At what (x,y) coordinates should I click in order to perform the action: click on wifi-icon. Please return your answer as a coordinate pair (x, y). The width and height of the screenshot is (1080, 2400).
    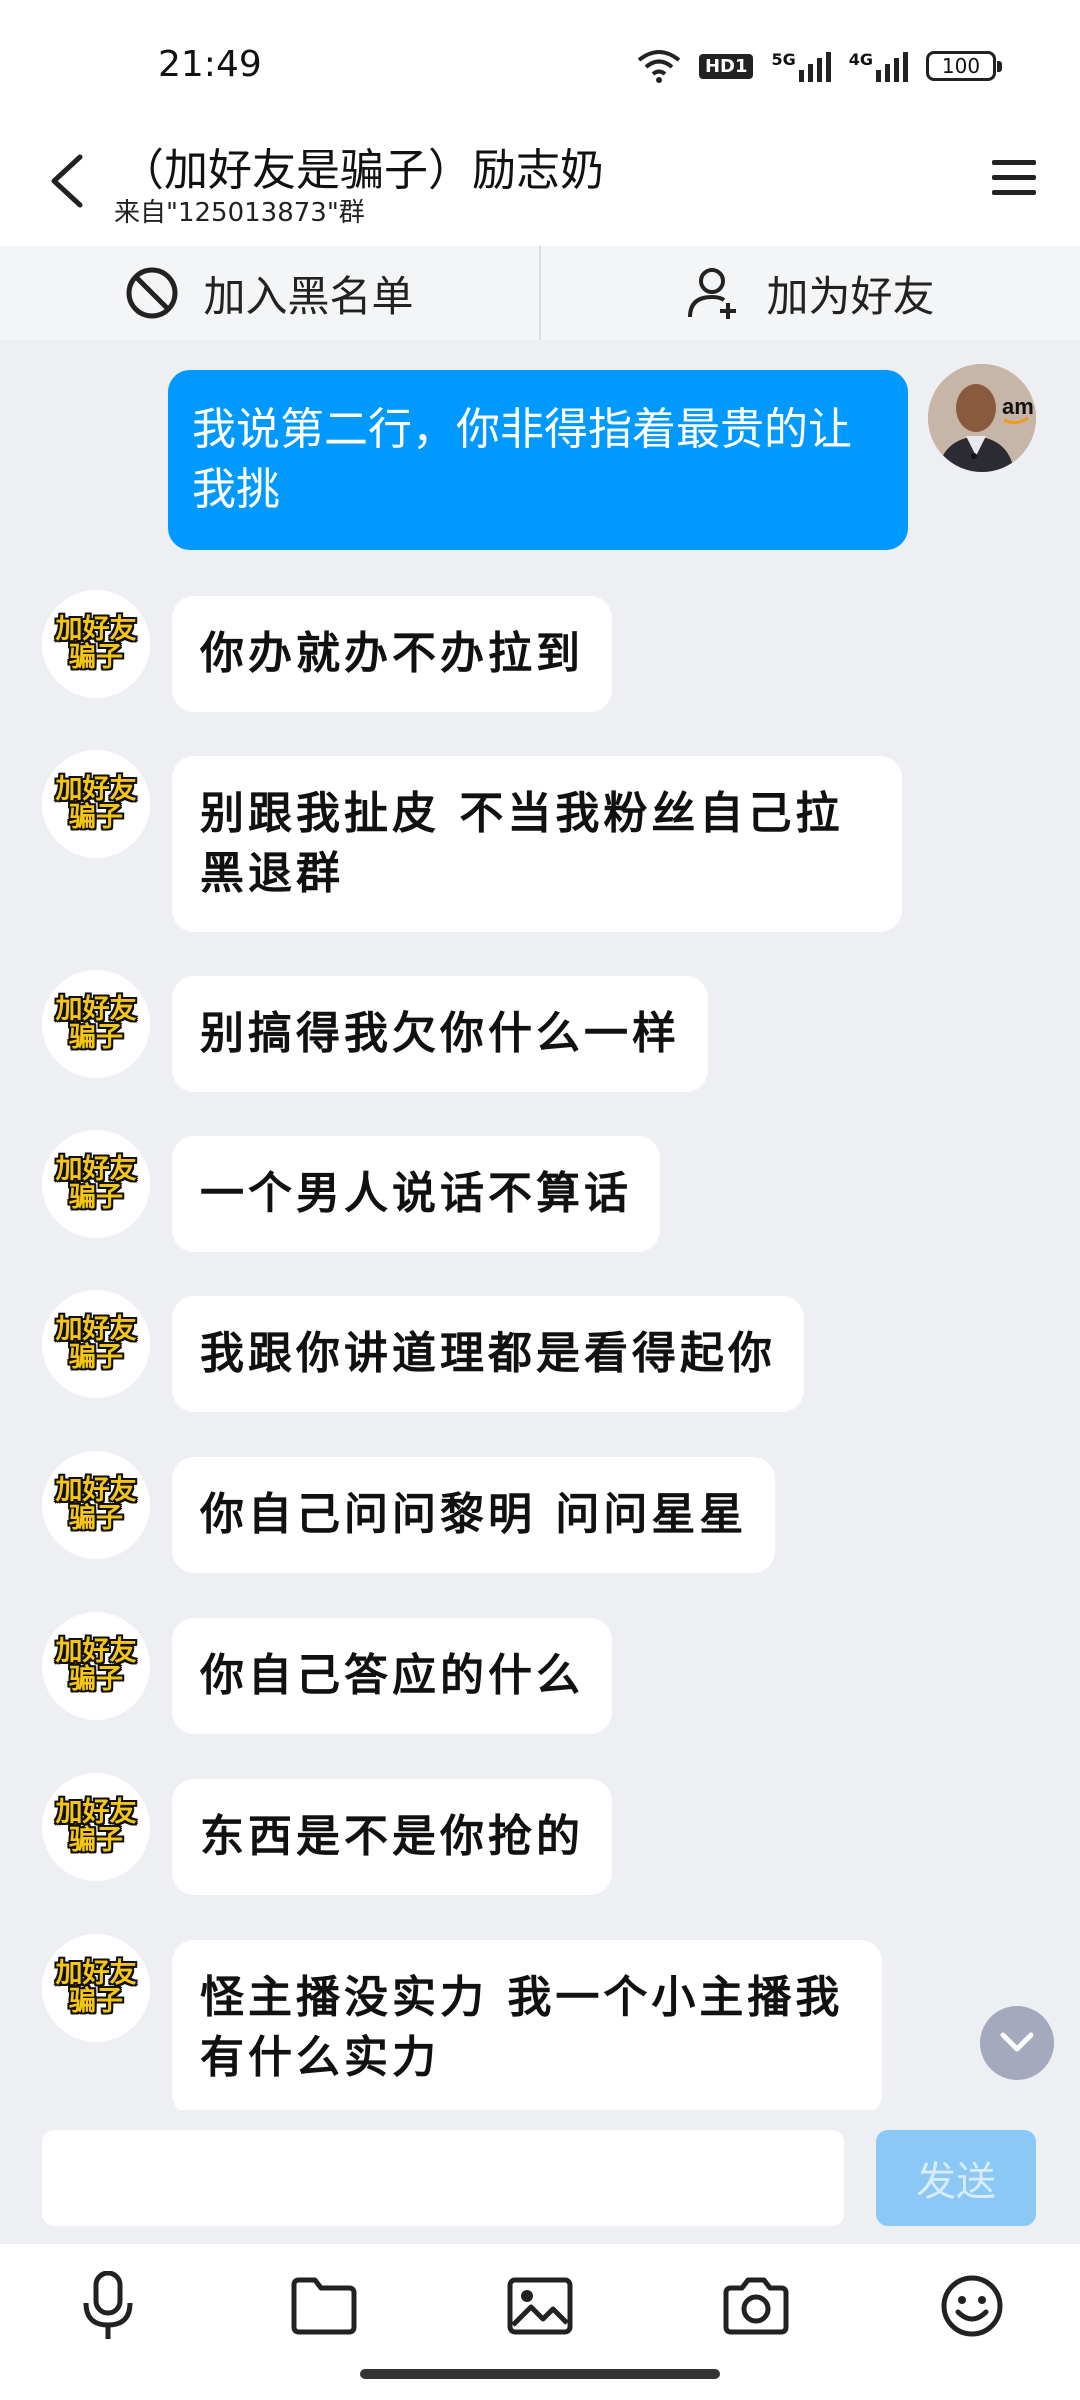
    Looking at the image, I should click on (659, 66).